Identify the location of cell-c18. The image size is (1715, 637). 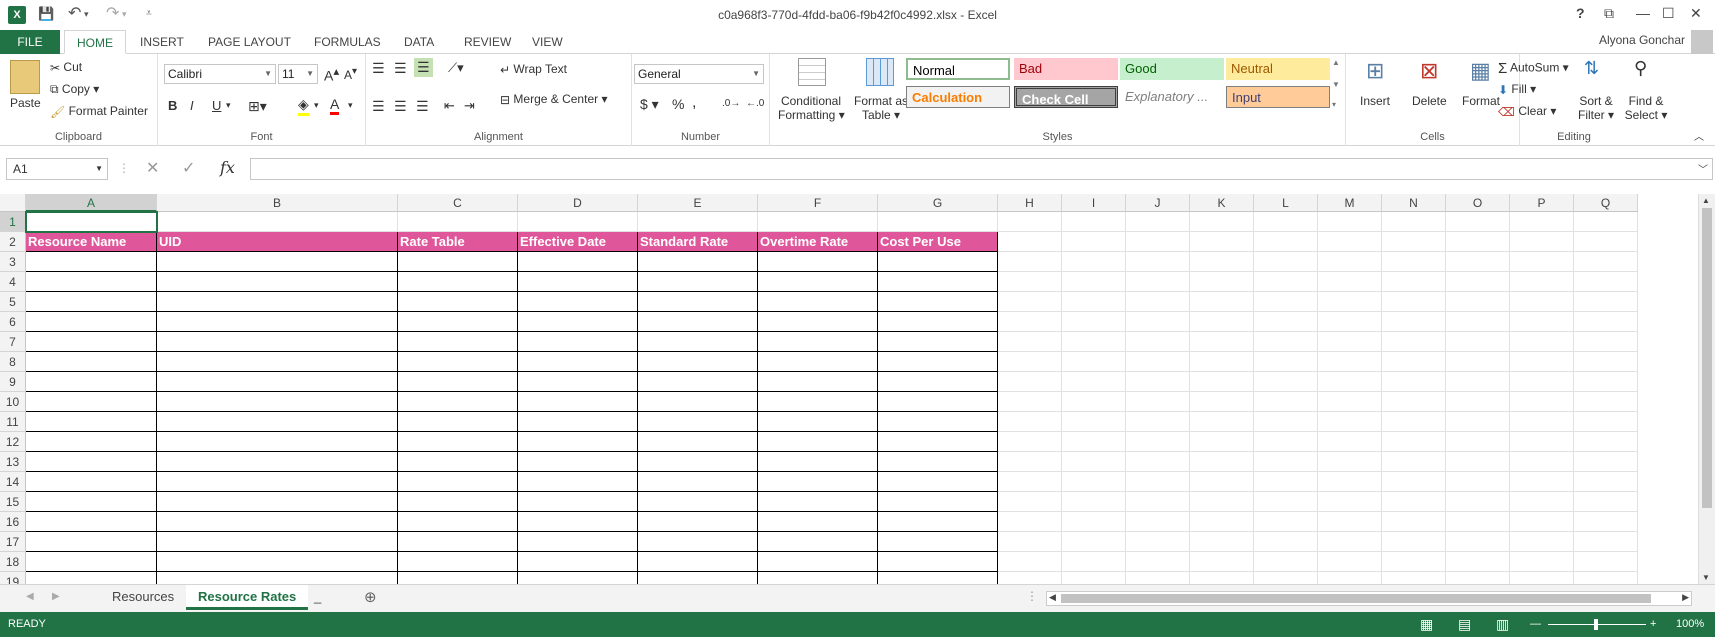
(458, 562).